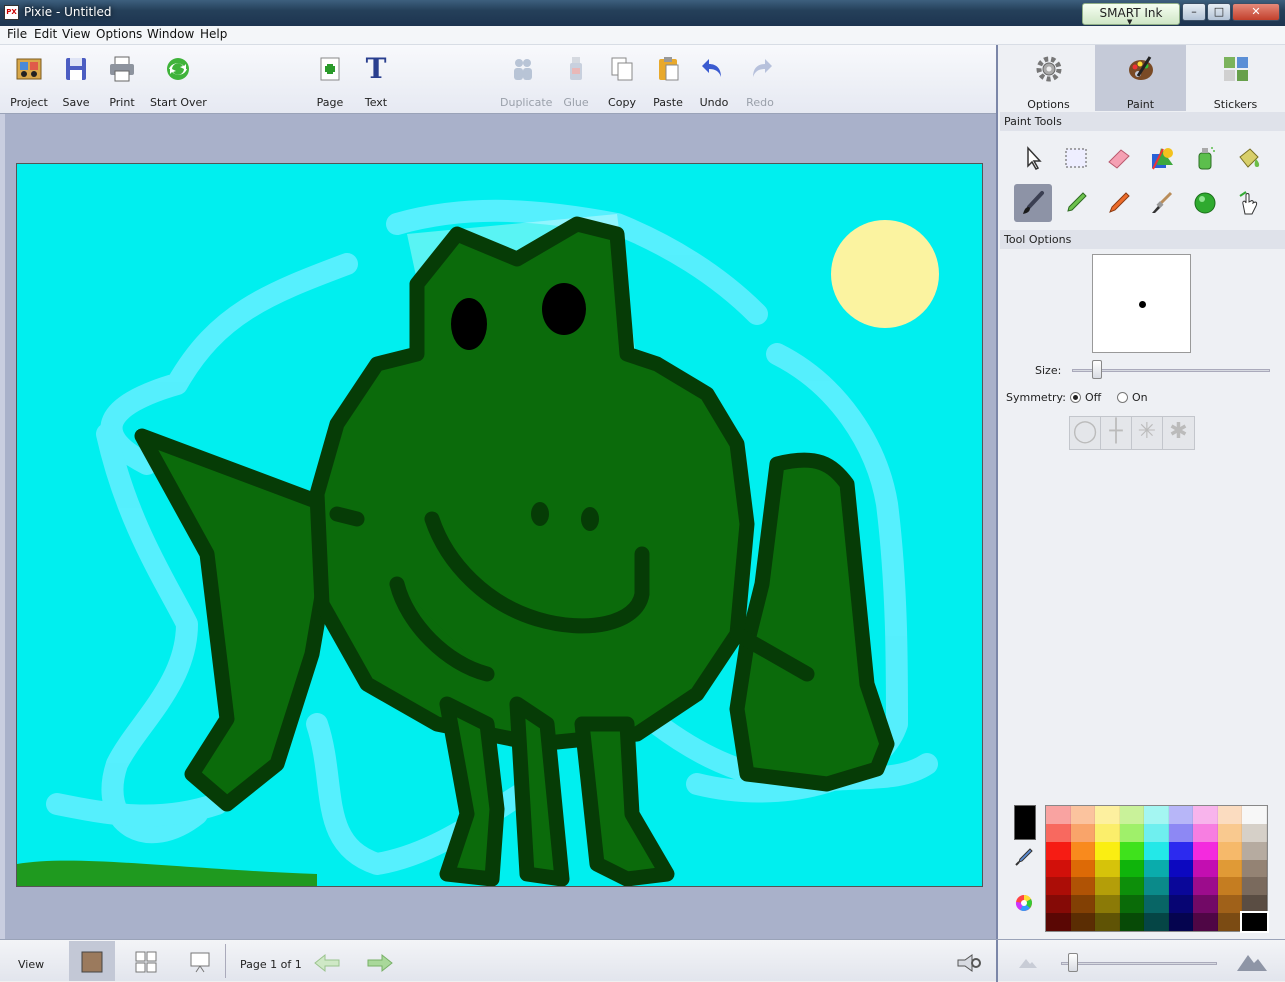 Image resolution: width=1285 pixels, height=982 pixels. I want to click on menu-edit: Edit, so click(45, 34).